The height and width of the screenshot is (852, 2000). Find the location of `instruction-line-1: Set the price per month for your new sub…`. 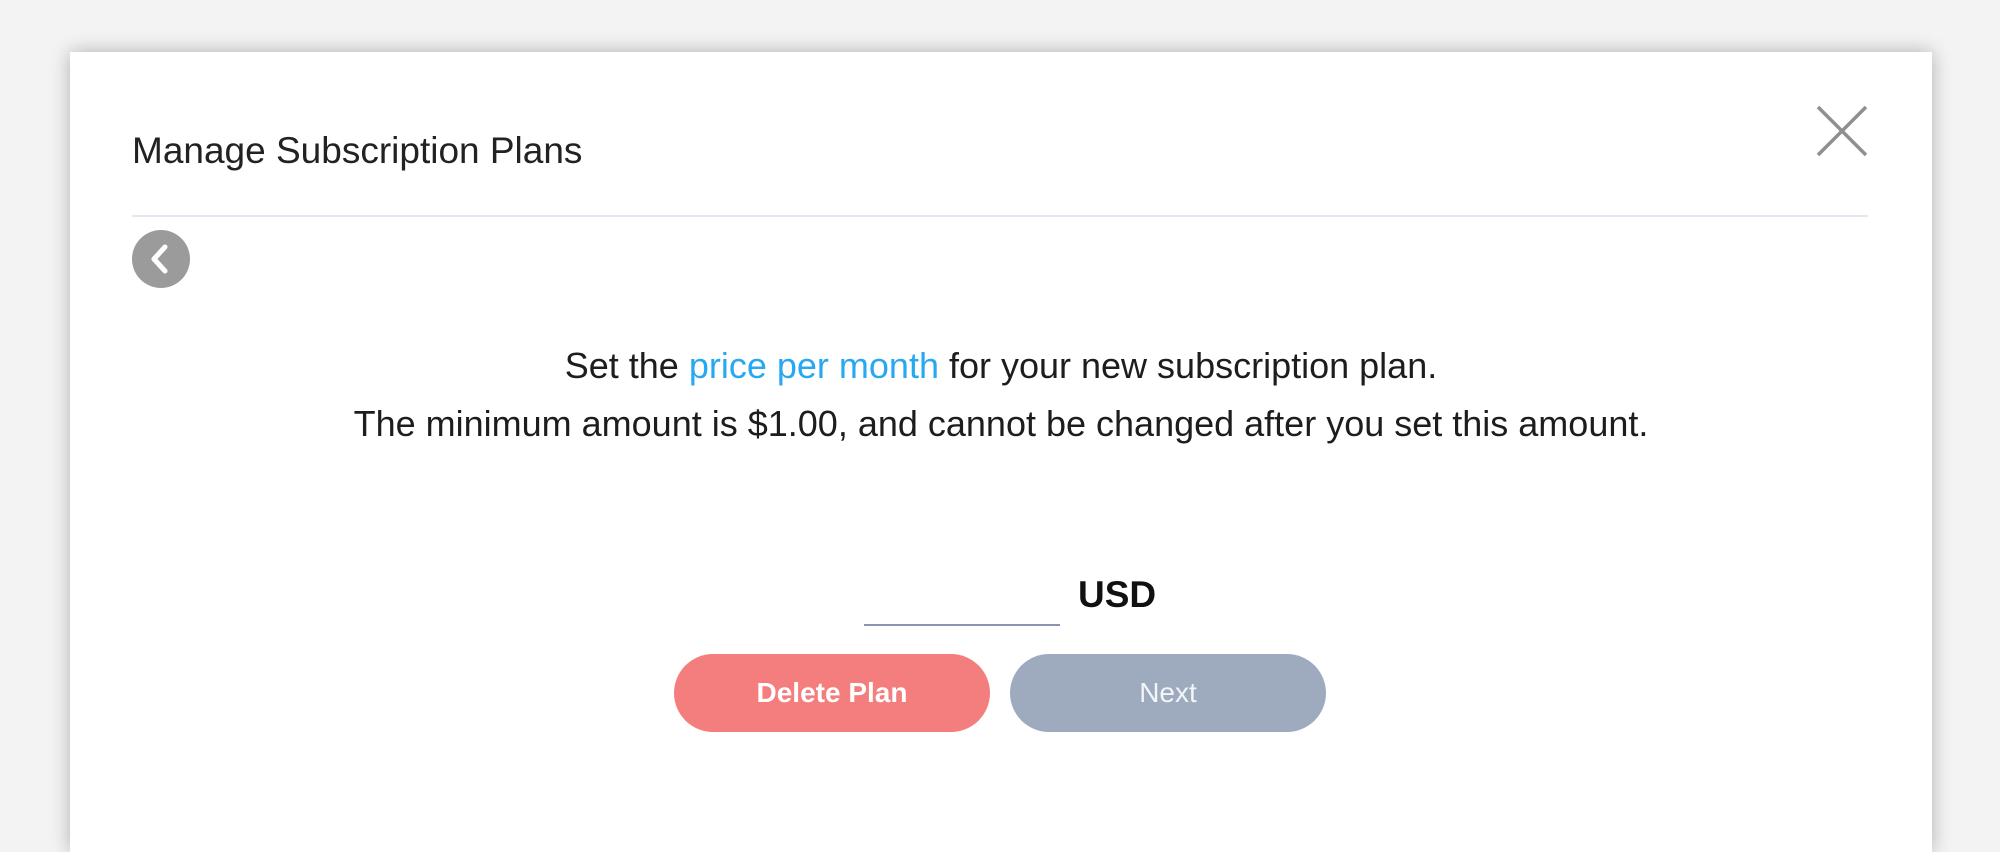

instruction-line-1: Set the price per month for your new sub… is located at coordinates (1001, 366).